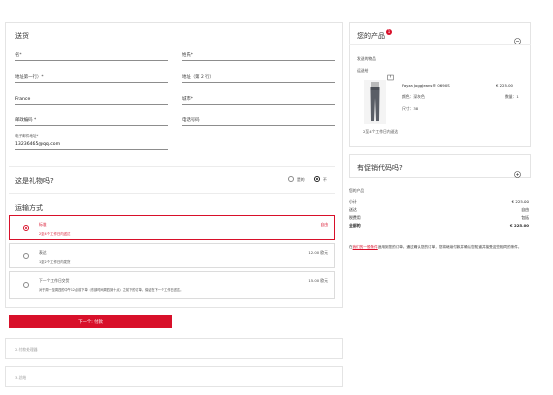 This screenshot has height=395, width=553. What do you see at coordinates (519, 225) in the screenshot?
I see `summary-total-value: € 225.00` at bounding box center [519, 225].